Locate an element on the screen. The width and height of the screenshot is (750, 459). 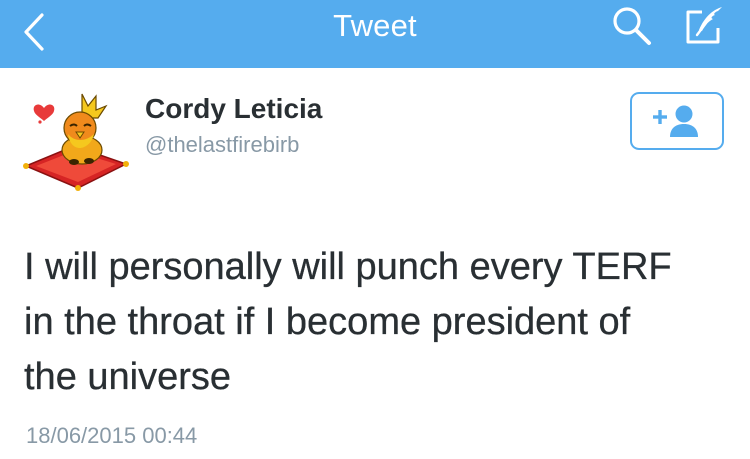
avatar-fire-chick-icon is located at coordinates (76, 142).